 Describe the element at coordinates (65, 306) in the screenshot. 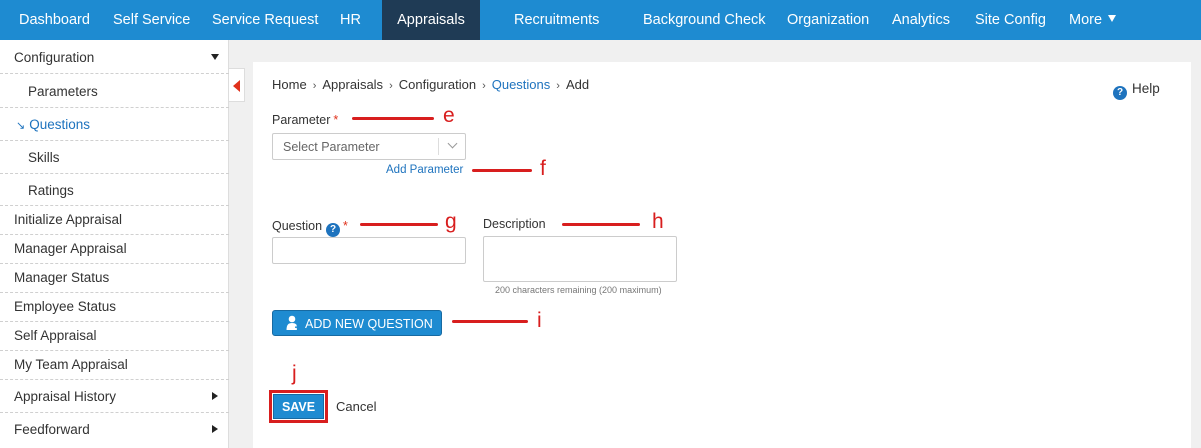

I see `sidebar-item-label: Employee Status` at that location.